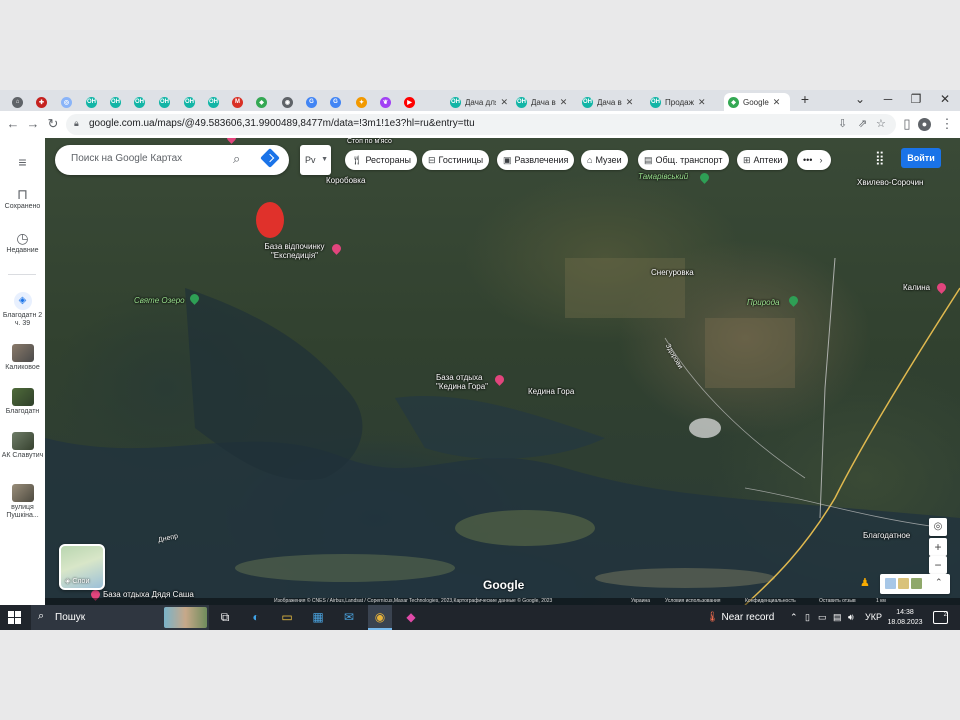 This screenshot has width=960, height=720. I want to click on place-label: База отдыха "Кедина Гора", so click(467, 382).